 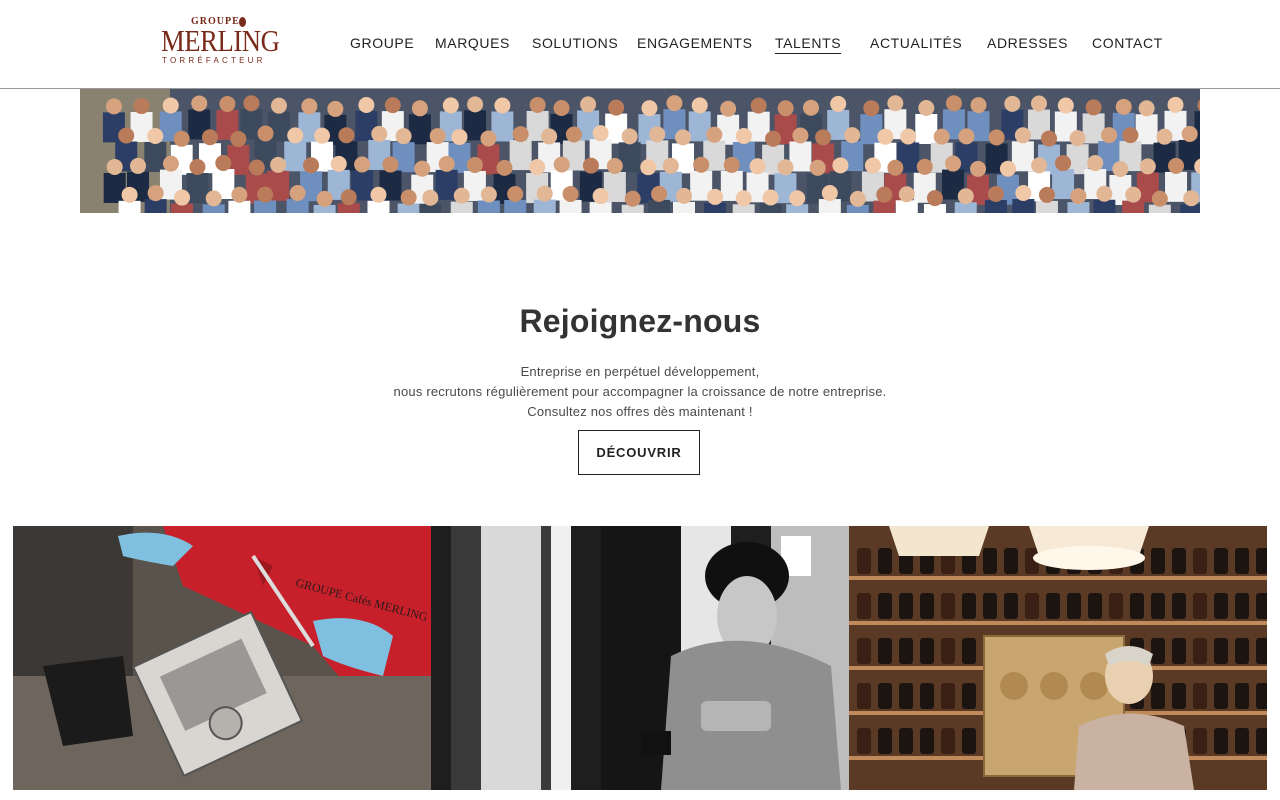 I want to click on nav-item-groupe: GROUPE, so click(x=382, y=44).